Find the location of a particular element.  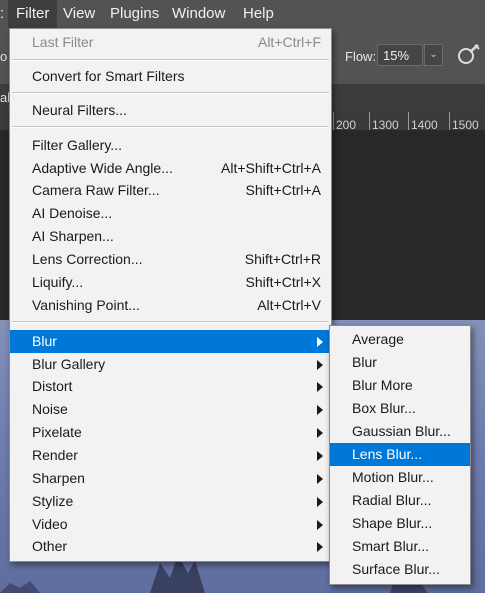

menu-item-label: Convert for Smart Filters is located at coordinates (108, 76).